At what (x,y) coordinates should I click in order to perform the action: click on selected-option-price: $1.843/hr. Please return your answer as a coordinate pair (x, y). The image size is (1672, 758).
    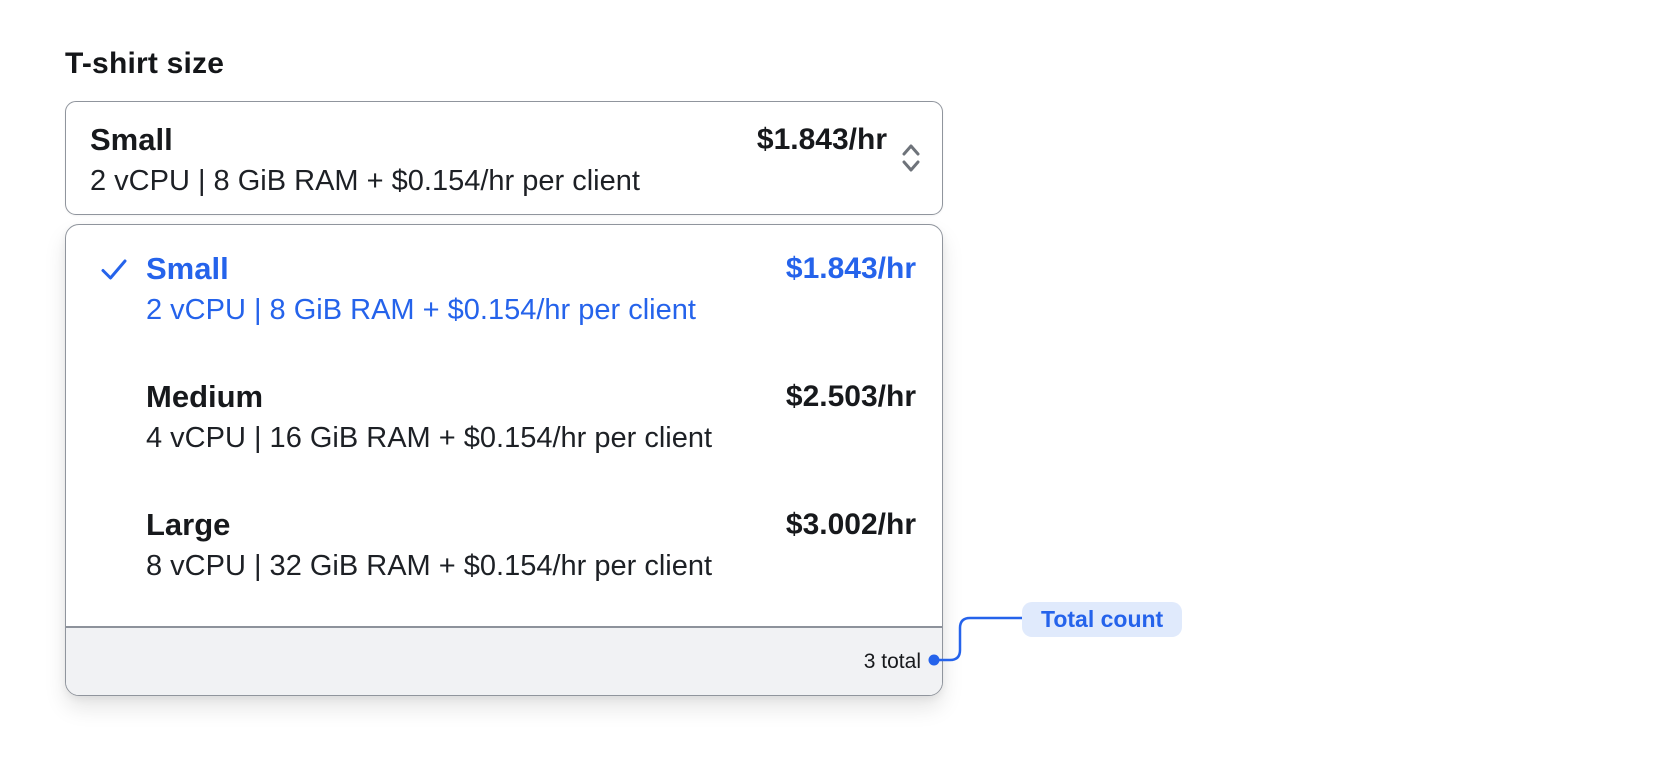
    Looking at the image, I should click on (821, 139).